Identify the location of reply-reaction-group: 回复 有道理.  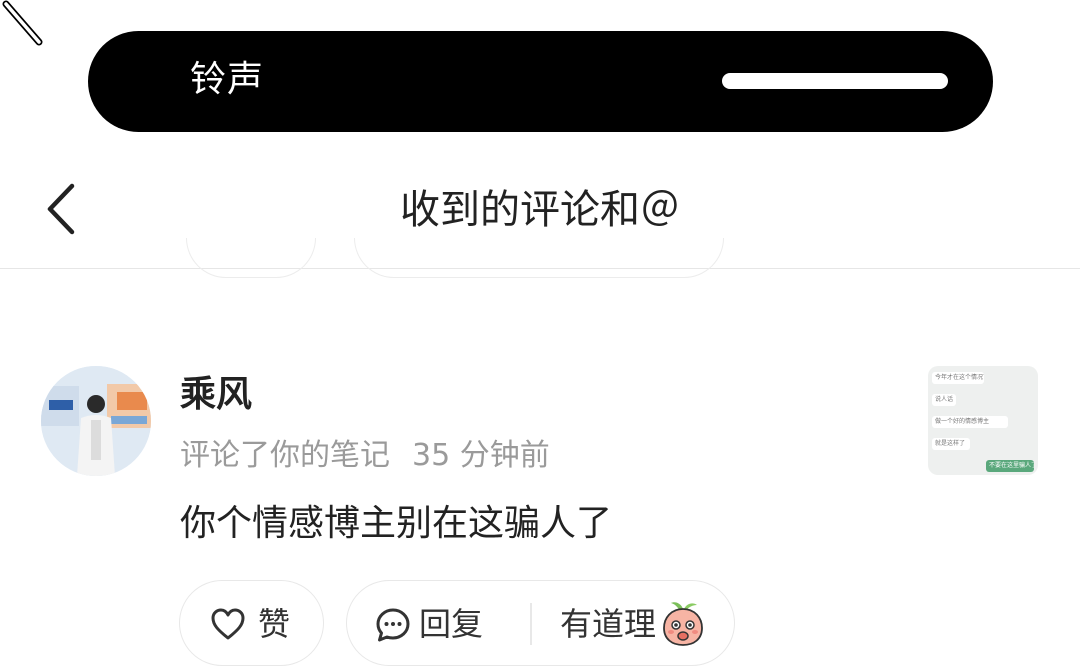
(540, 623).